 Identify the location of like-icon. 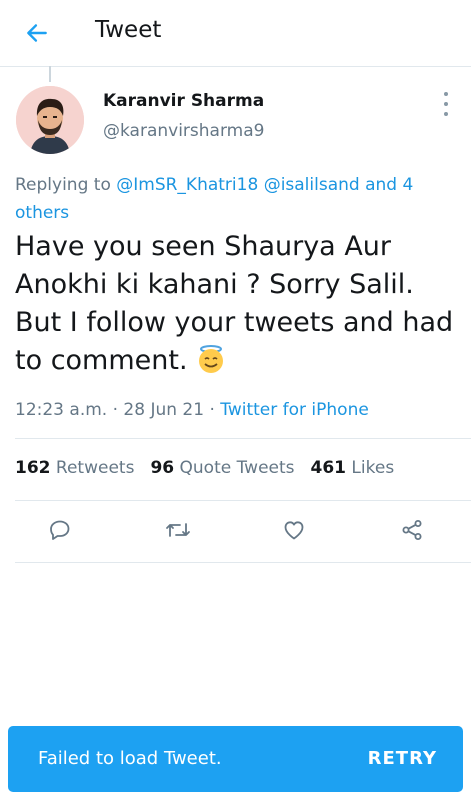
(294, 530).